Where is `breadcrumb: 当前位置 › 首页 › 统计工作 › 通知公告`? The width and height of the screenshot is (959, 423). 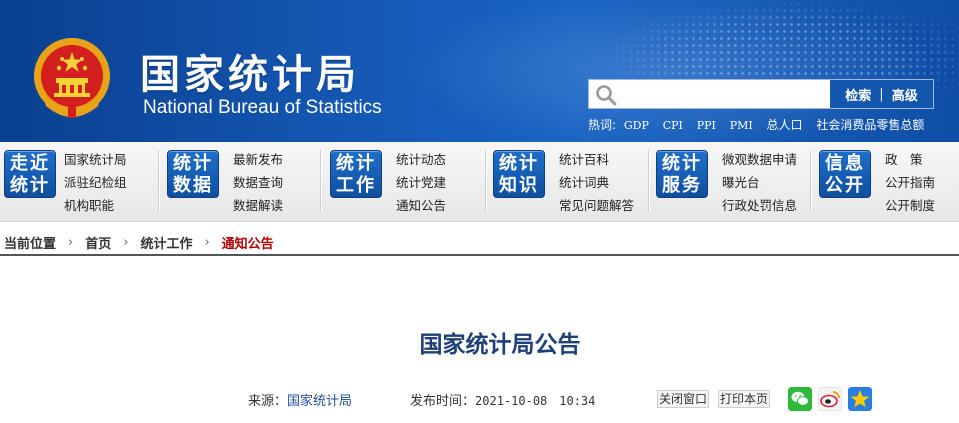
breadcrumb: 当前位置 › 首页 › 统计工作 › 通知公告 is located at coordinates (479, 243).